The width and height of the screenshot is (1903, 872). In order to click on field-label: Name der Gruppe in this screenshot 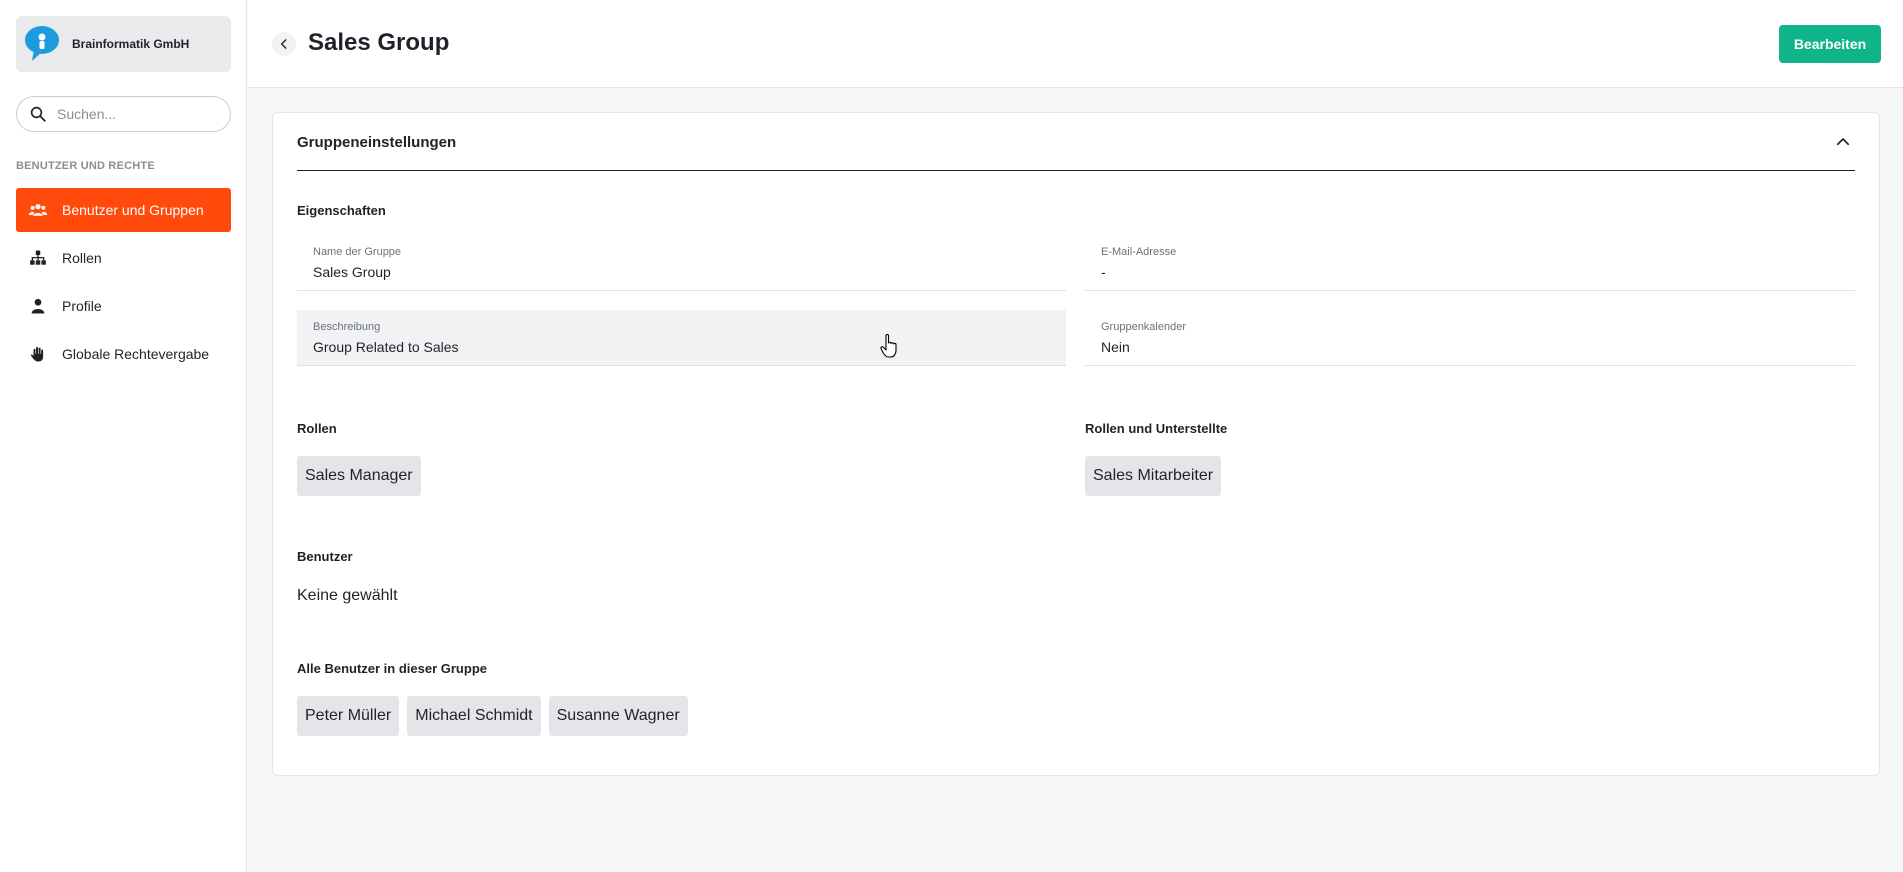, I will do `click(357, 252)`.